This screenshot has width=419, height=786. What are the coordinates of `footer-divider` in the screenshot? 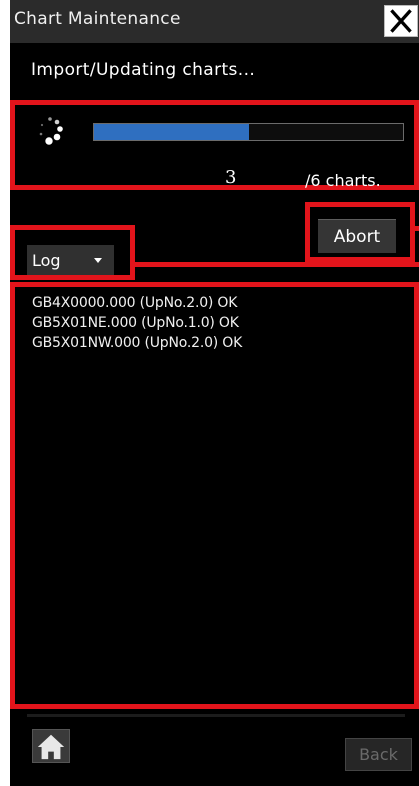 It's located at (216, 715).